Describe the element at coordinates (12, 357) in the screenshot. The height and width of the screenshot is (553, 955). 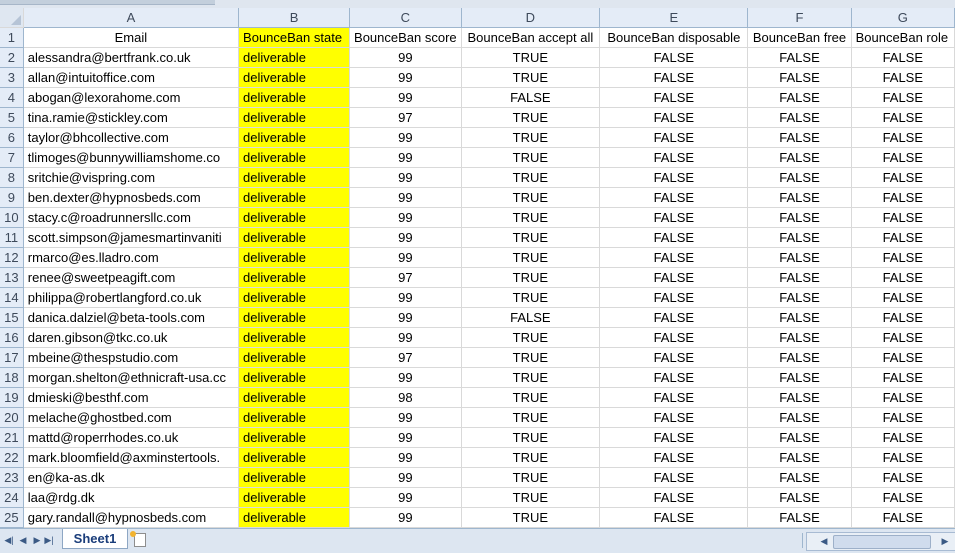
I see `row-number: 17` at that location.